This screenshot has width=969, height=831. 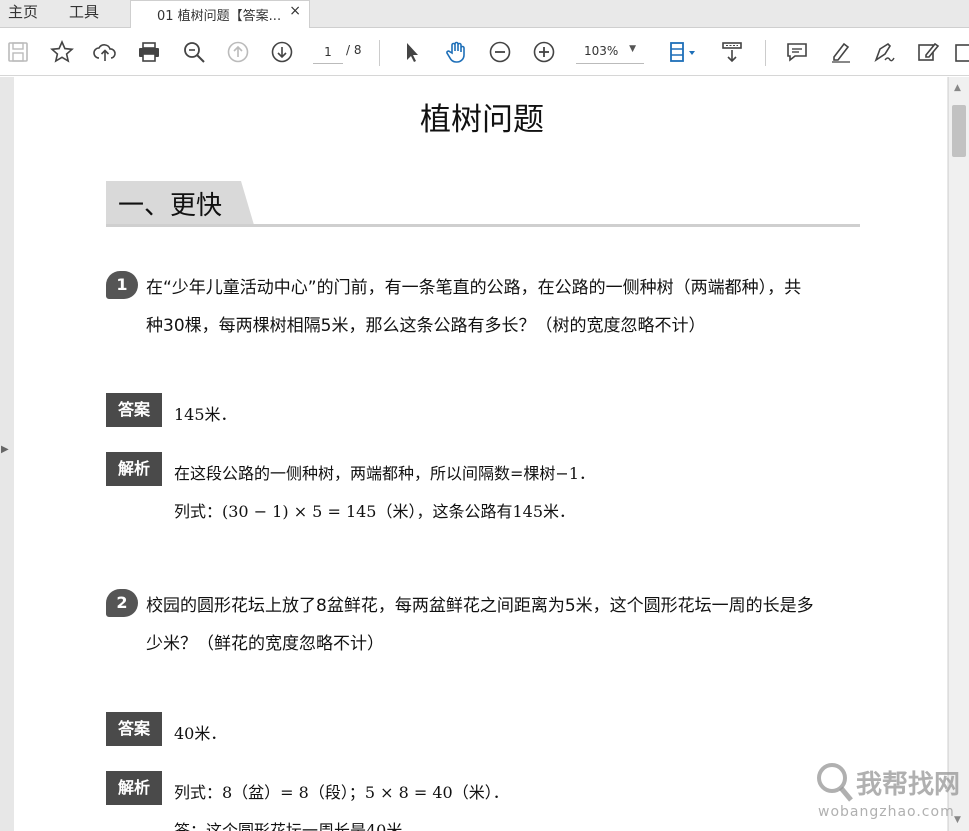 What do you see at coordinates (238, 52) in the screenshot?
I see `page-up-icon` at bounding box center [238, 52].